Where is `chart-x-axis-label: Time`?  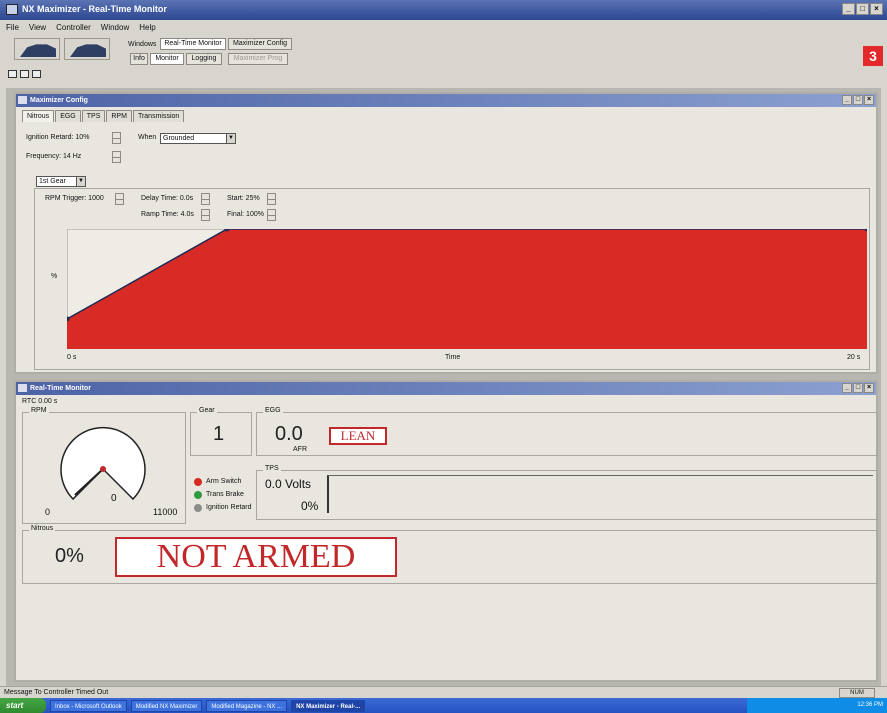
chart-x-axis-label: Time is located at coordinates (453, 357).